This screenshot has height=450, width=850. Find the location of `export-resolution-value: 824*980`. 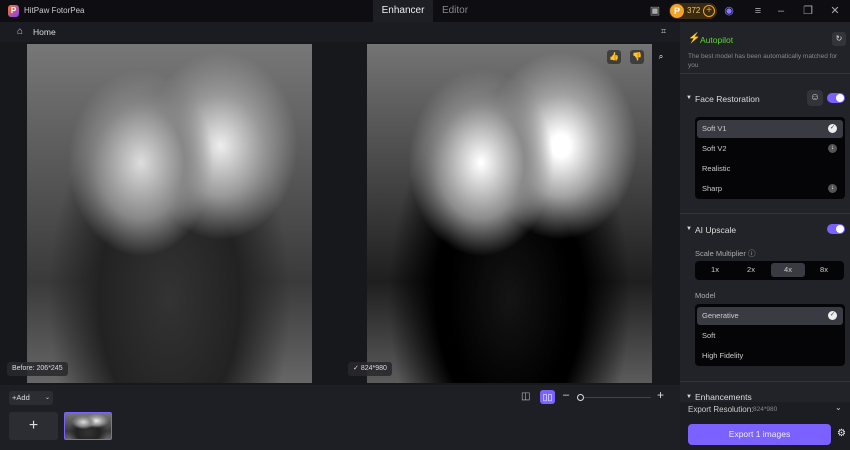

export-resolution-value: 824*980 is located at coordinates (765, 409).